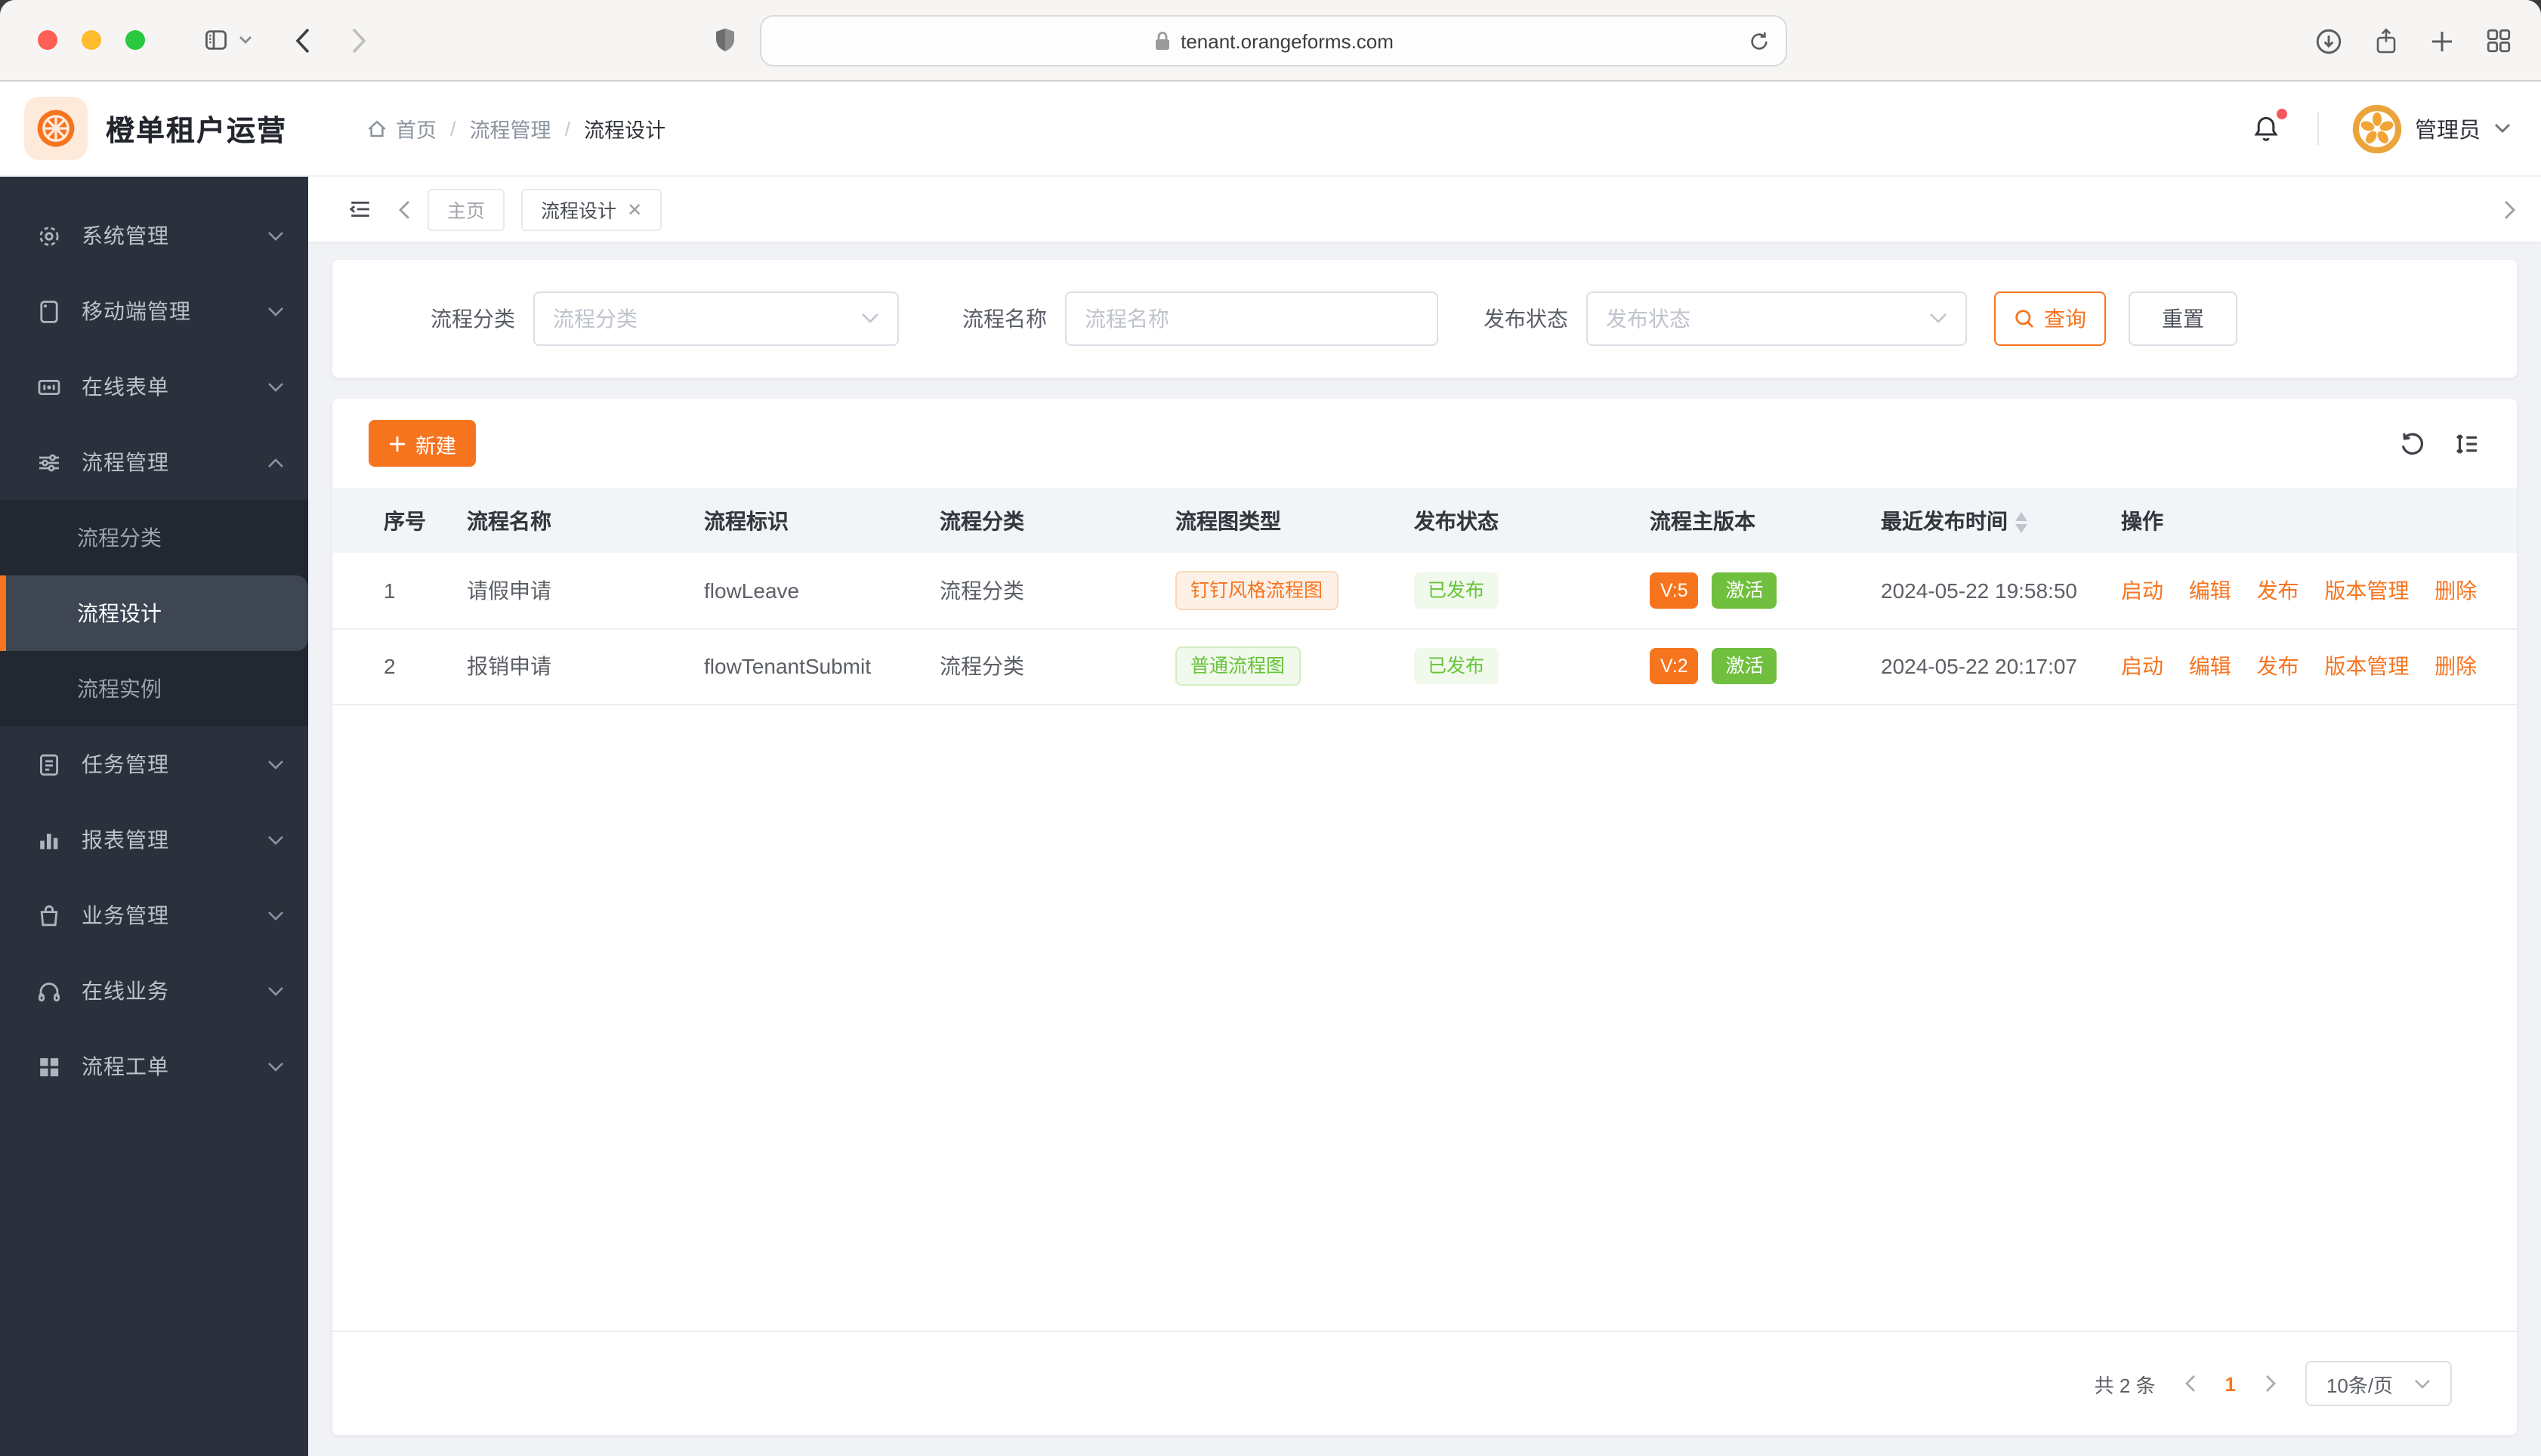  Describe the element at coordinates (625, 130) in the screenshot. I see `breadcrumb-item-current: 流程设计` at that location.